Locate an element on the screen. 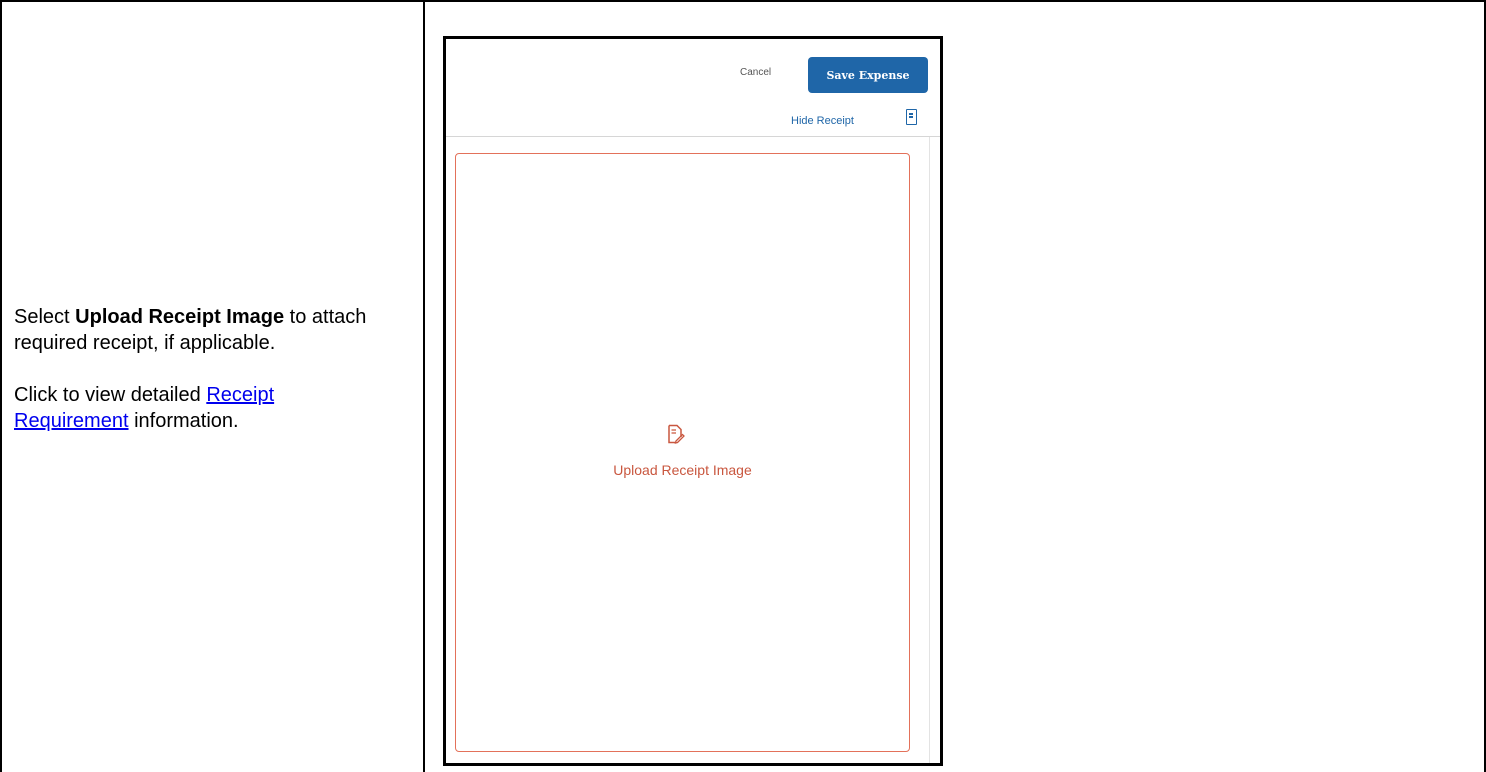  instruction-text: Select is located at coordinates (45, 317).